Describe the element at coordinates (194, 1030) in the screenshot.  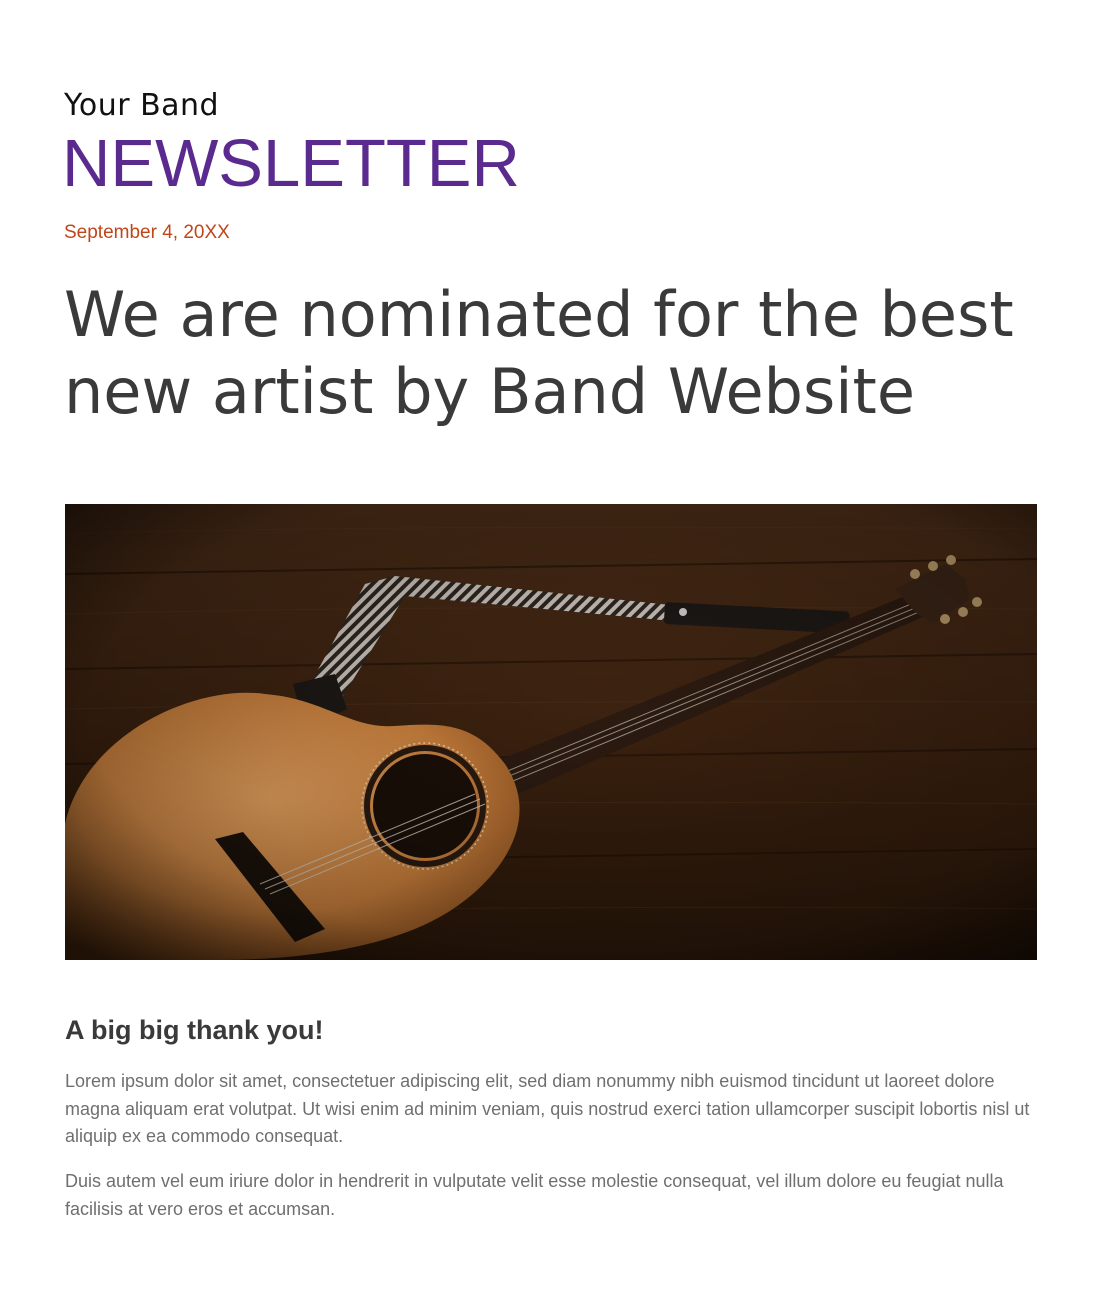
I see `section-heading: A big big thank you!` at that location.